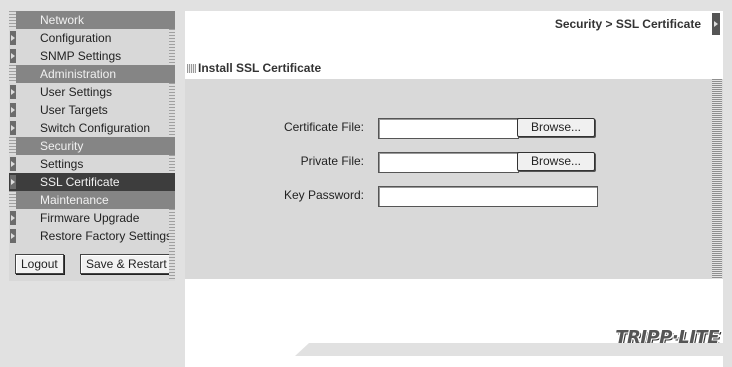 Image resolution: width=732 pixels, height=367 pixels. What do you see at coordinates (323, 195) in the screenshot?
I see `key-password-label: Key Password:` at bounding box center [323, 195].